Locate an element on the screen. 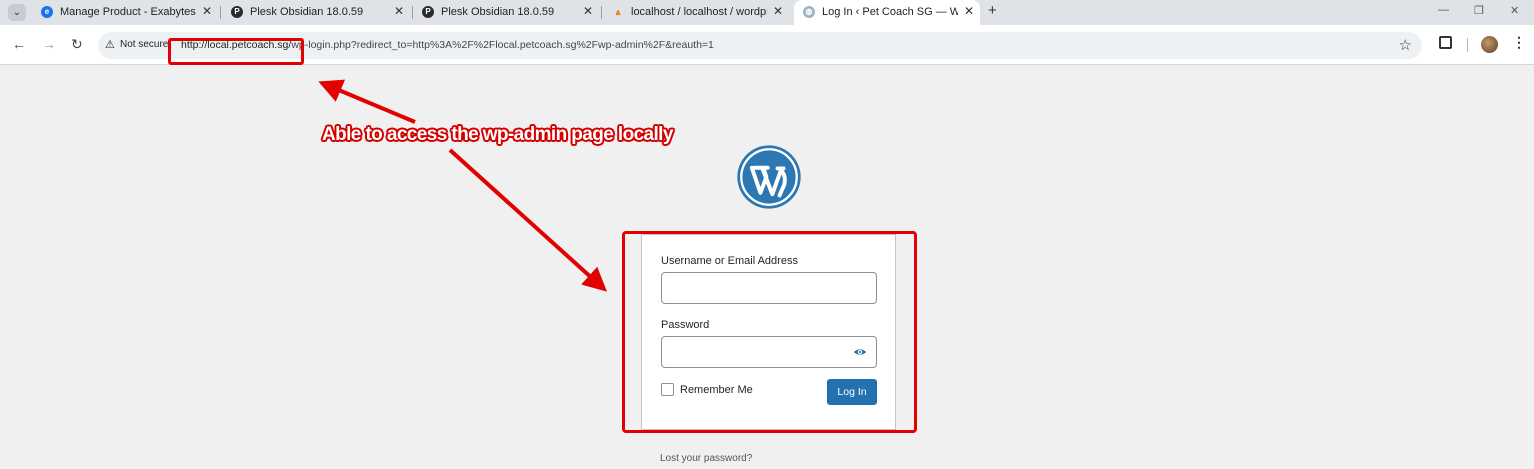 The width and height of the screenshot is (1534, 469). warning-triangle-icon: ⚠ is located at coordinates (110, 45).